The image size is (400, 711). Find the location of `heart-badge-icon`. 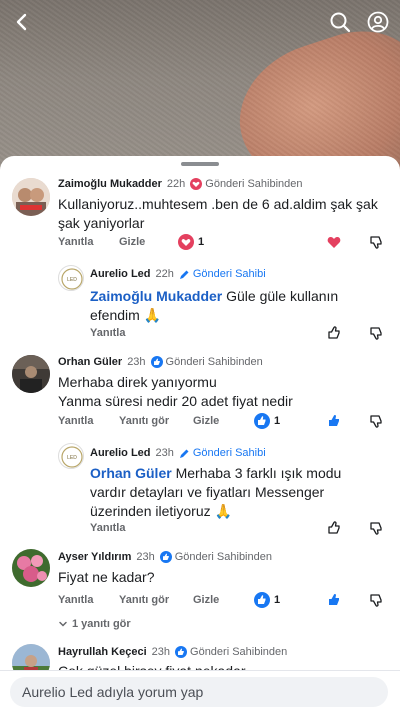

heart-badge-icon is located at coordinates (196, 184).